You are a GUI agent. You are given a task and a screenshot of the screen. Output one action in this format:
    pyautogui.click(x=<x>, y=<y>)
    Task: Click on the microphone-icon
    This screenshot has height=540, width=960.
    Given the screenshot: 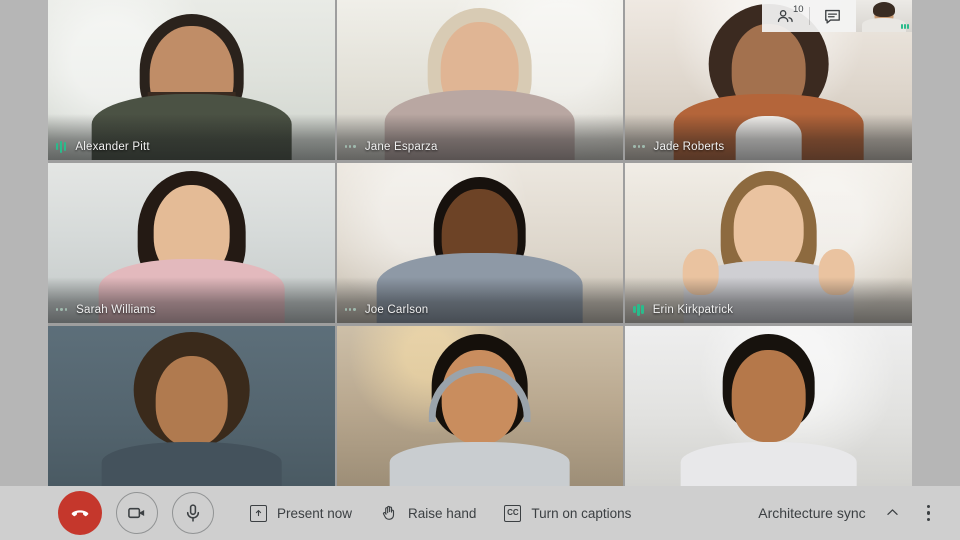 What is the action you would take?
    pyautogui.click(x=193, y=513)
    